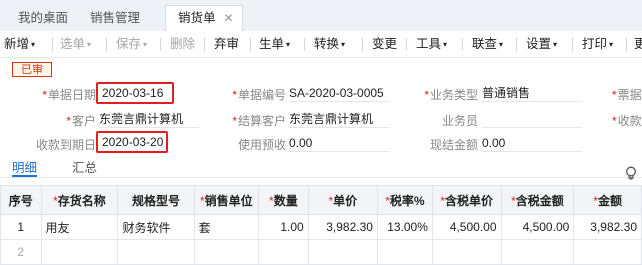 This screenshot has height=265, width=642. I want to click on salesperson-field, so click(532, 119).